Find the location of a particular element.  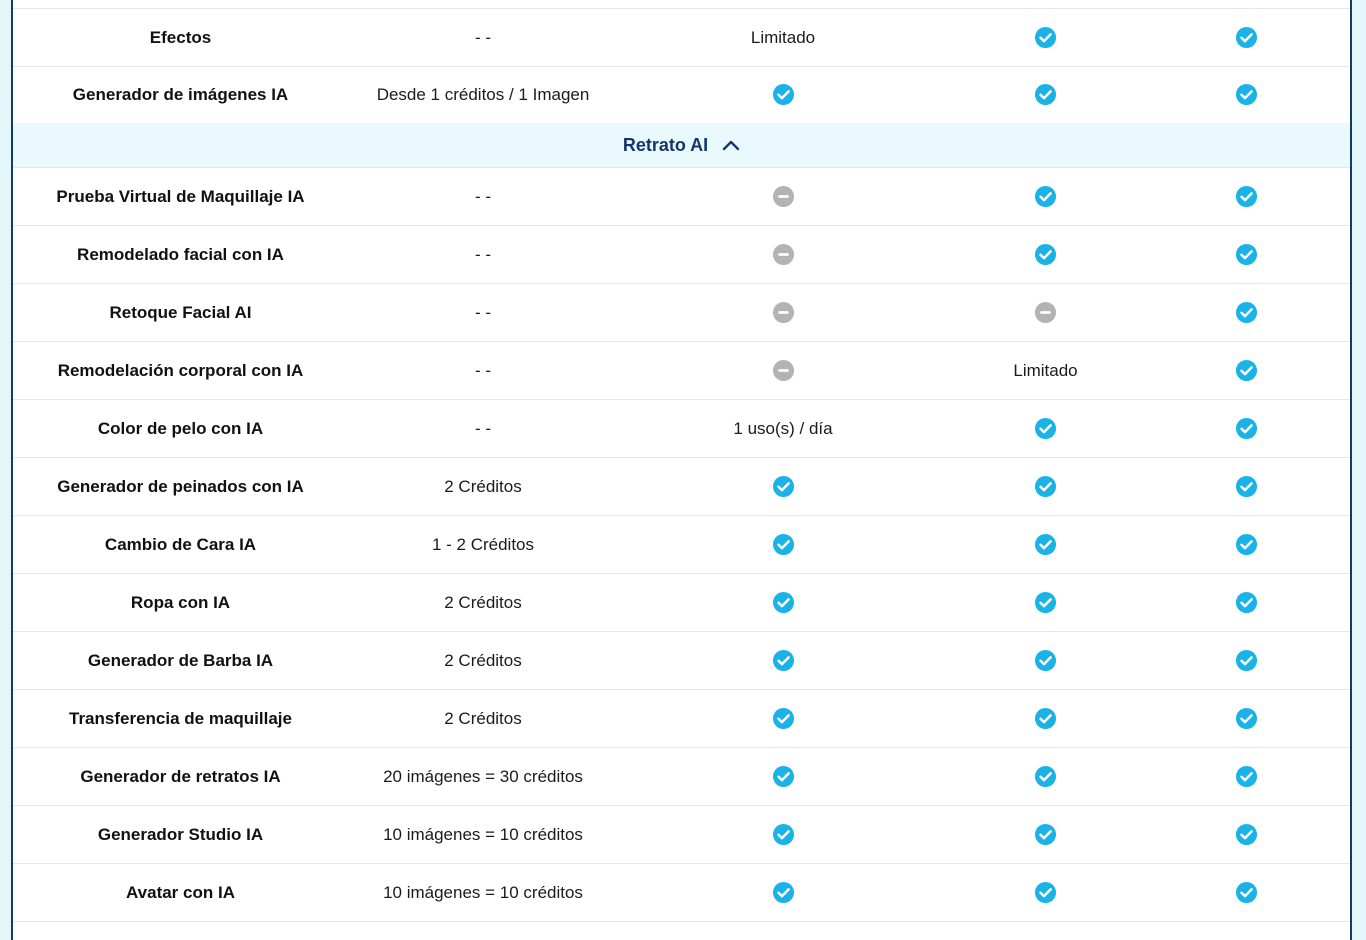

basic-plan-value: 1 - 2 Créditos is located at coordinates (483, 544).